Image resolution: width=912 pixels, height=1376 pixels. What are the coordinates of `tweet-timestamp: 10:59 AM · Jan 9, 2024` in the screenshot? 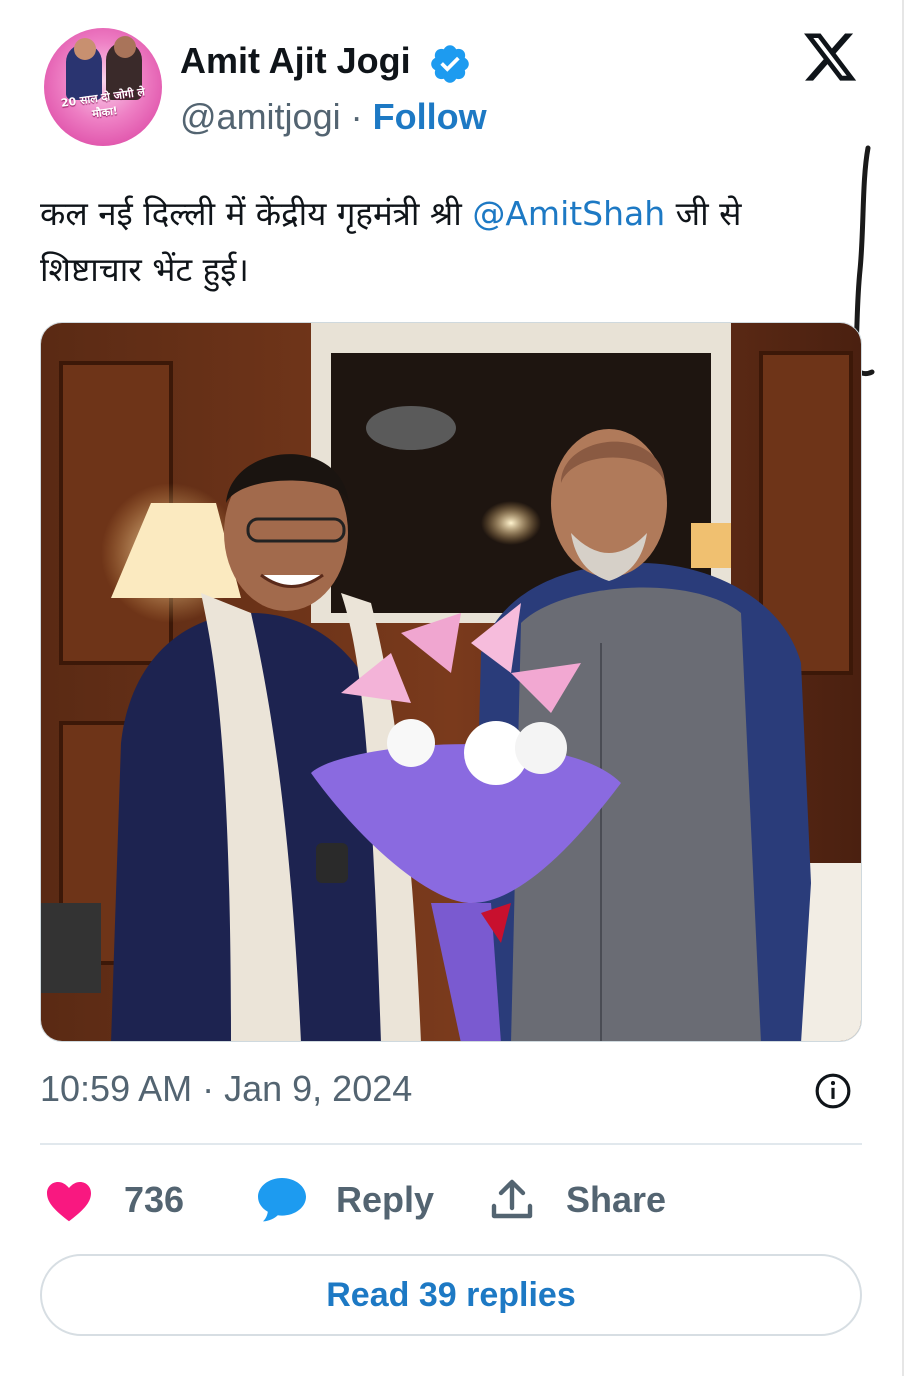 It's located at (226, 1089).